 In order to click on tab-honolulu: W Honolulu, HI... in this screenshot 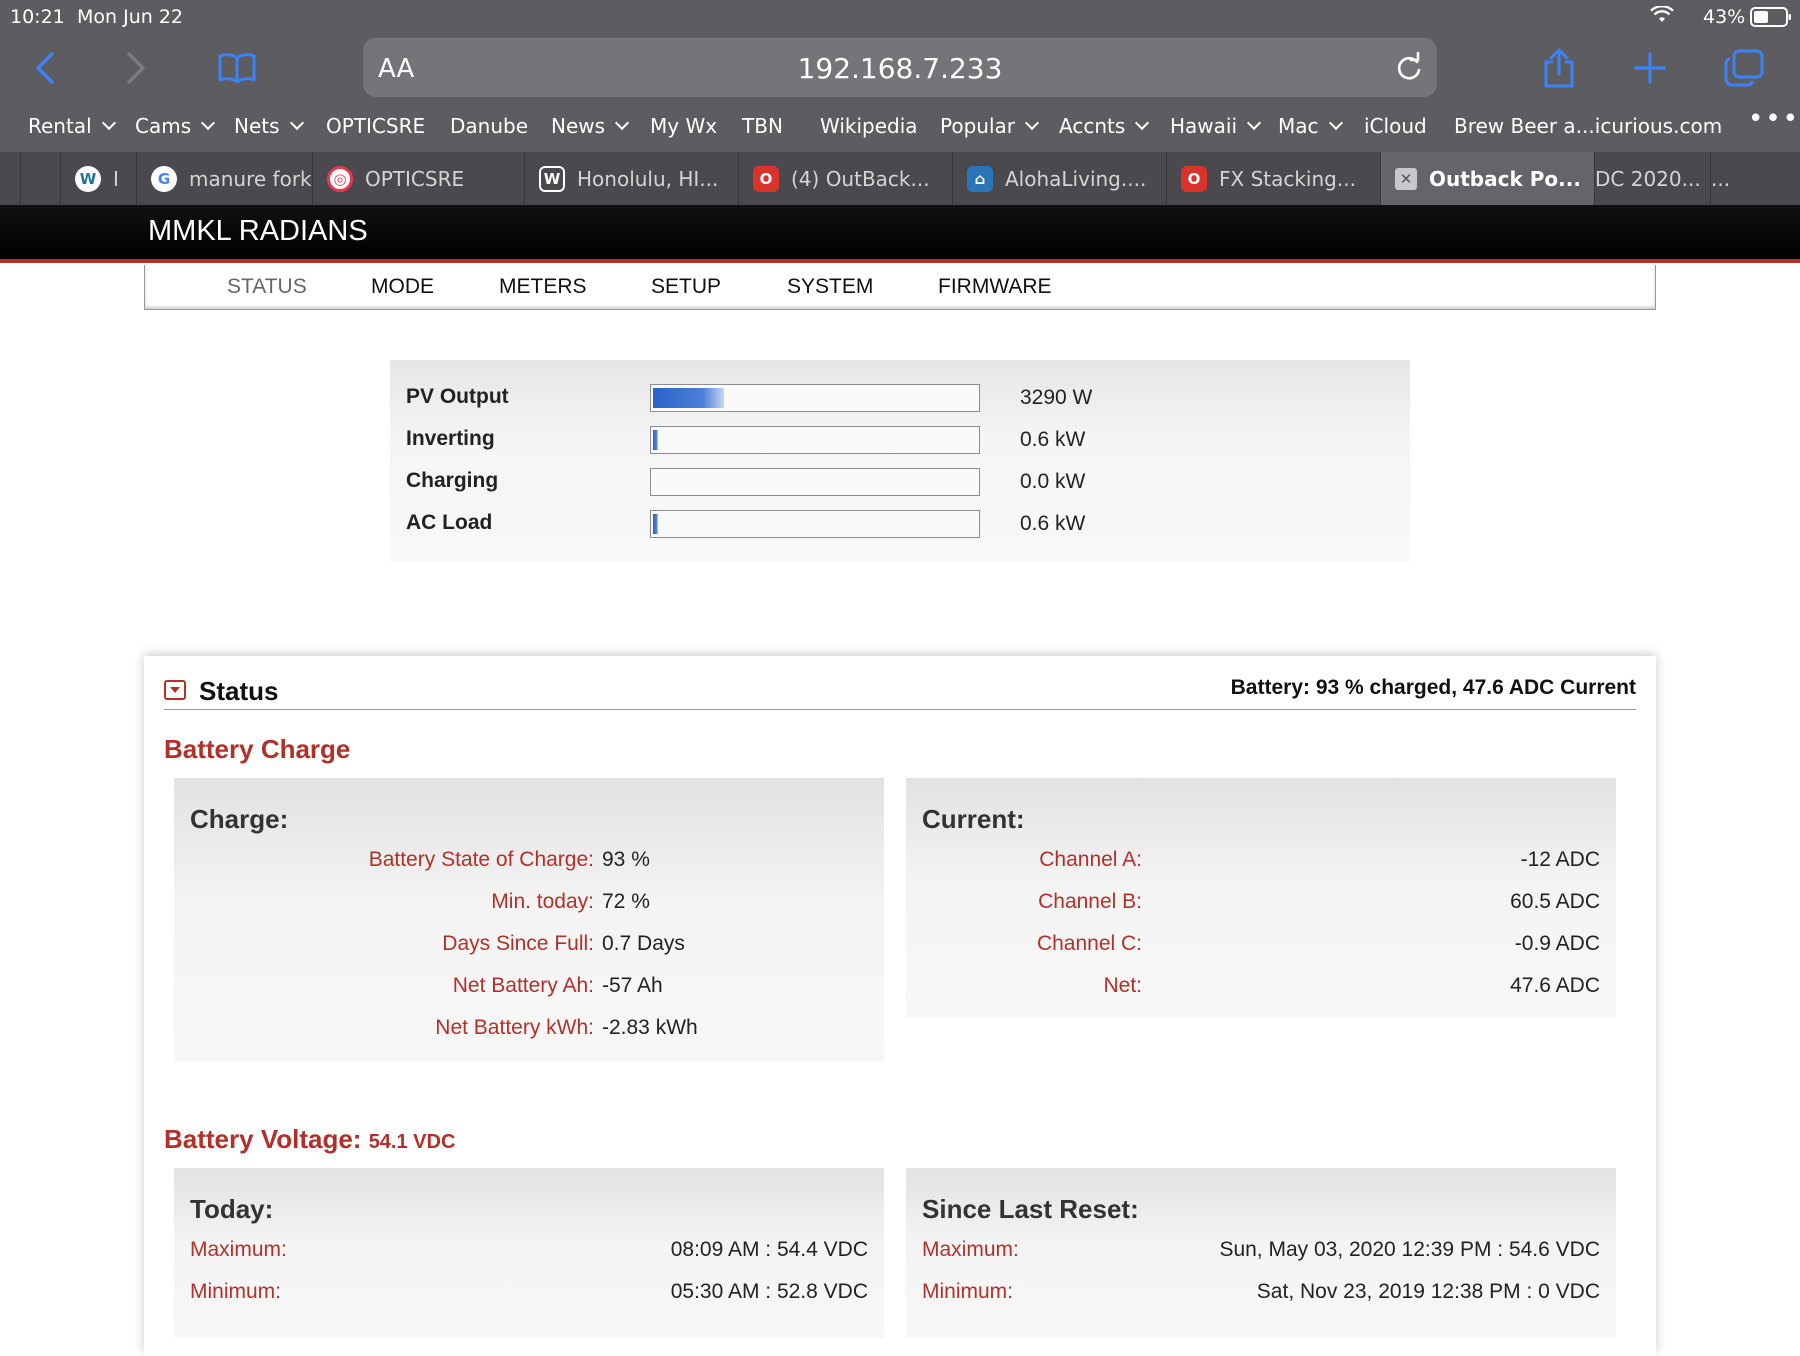, I will do `click(631, 178)`.